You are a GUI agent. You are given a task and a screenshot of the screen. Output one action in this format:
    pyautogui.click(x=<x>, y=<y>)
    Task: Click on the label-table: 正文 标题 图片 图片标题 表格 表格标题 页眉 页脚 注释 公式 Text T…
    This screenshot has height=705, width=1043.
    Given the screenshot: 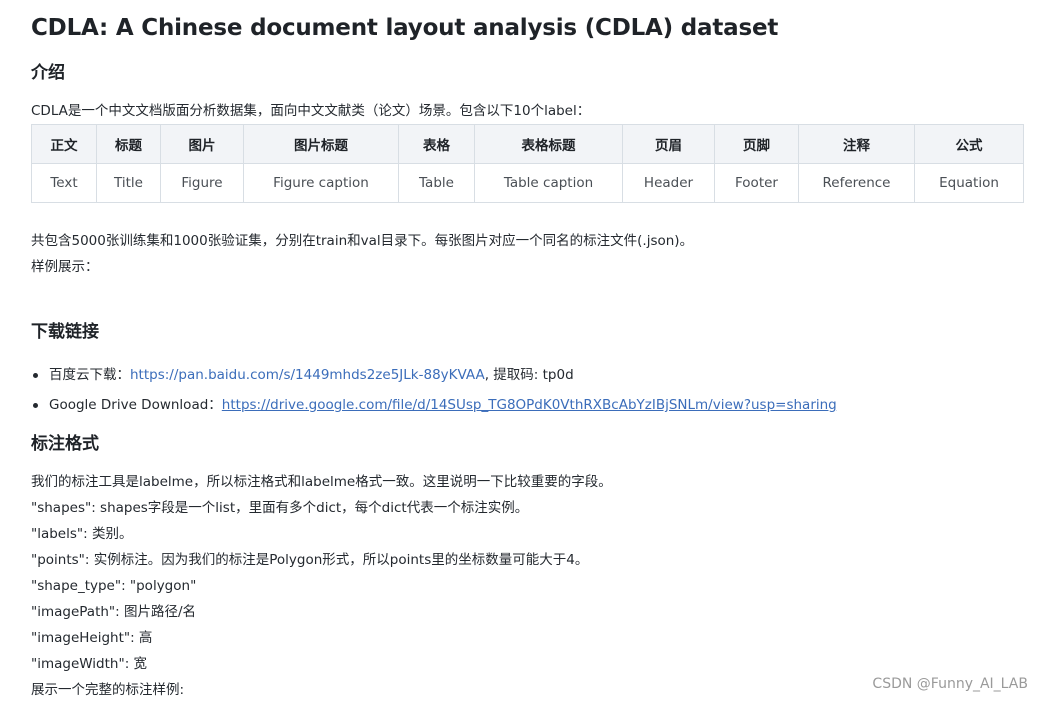 What is the action you would take?
    pyautogui.click(x=527, y=163)
    